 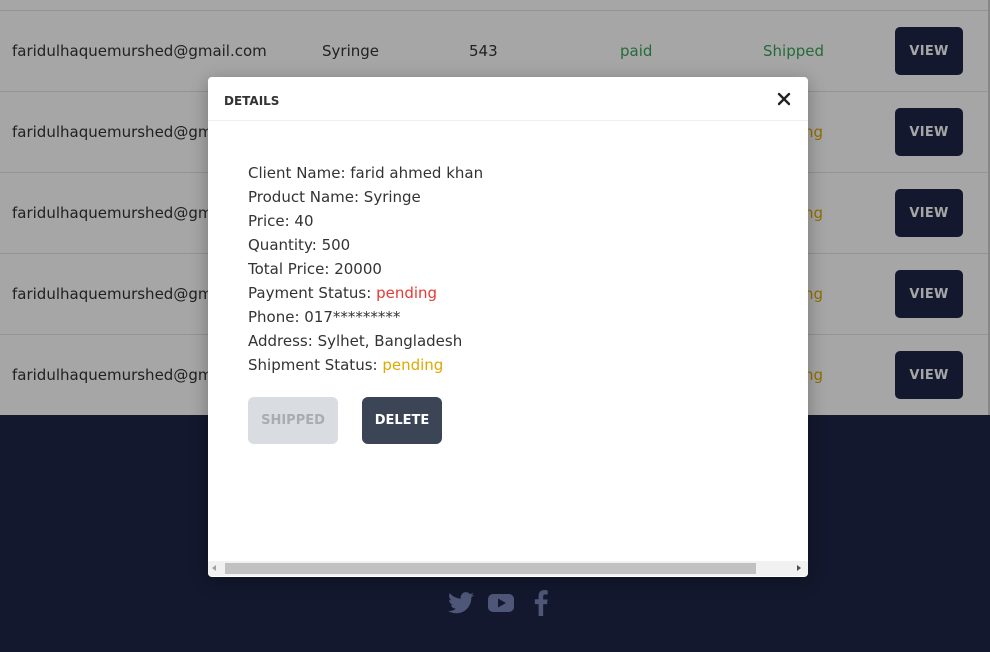 I want to click on quantity-value: 500, so click(x=336, y=245).